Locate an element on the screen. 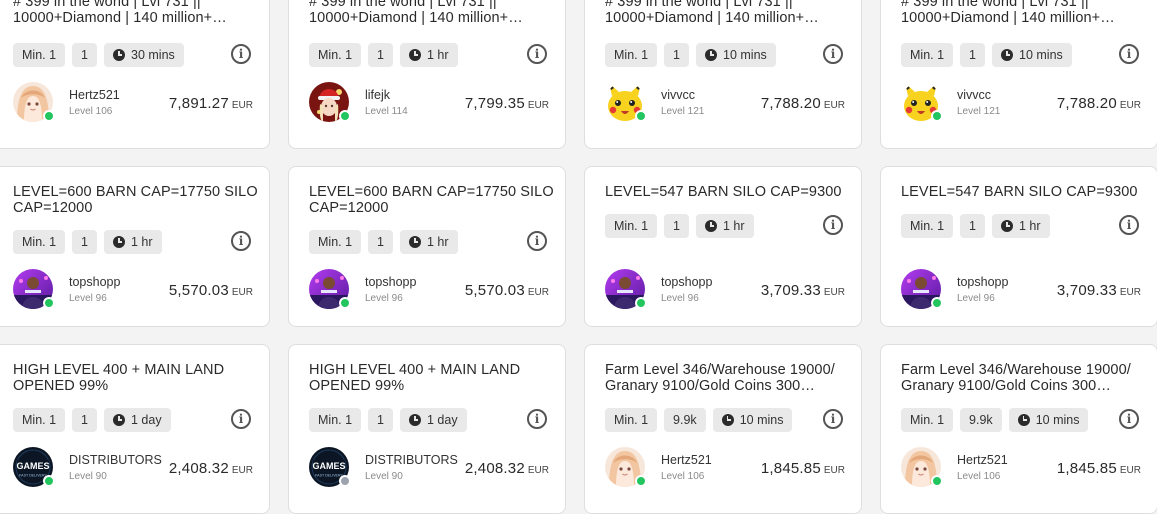 Image resolution: width=1157 pixels, height=514 pixels. offer-price: 1,845.85 EUR is located at coordinates (1099, 468).